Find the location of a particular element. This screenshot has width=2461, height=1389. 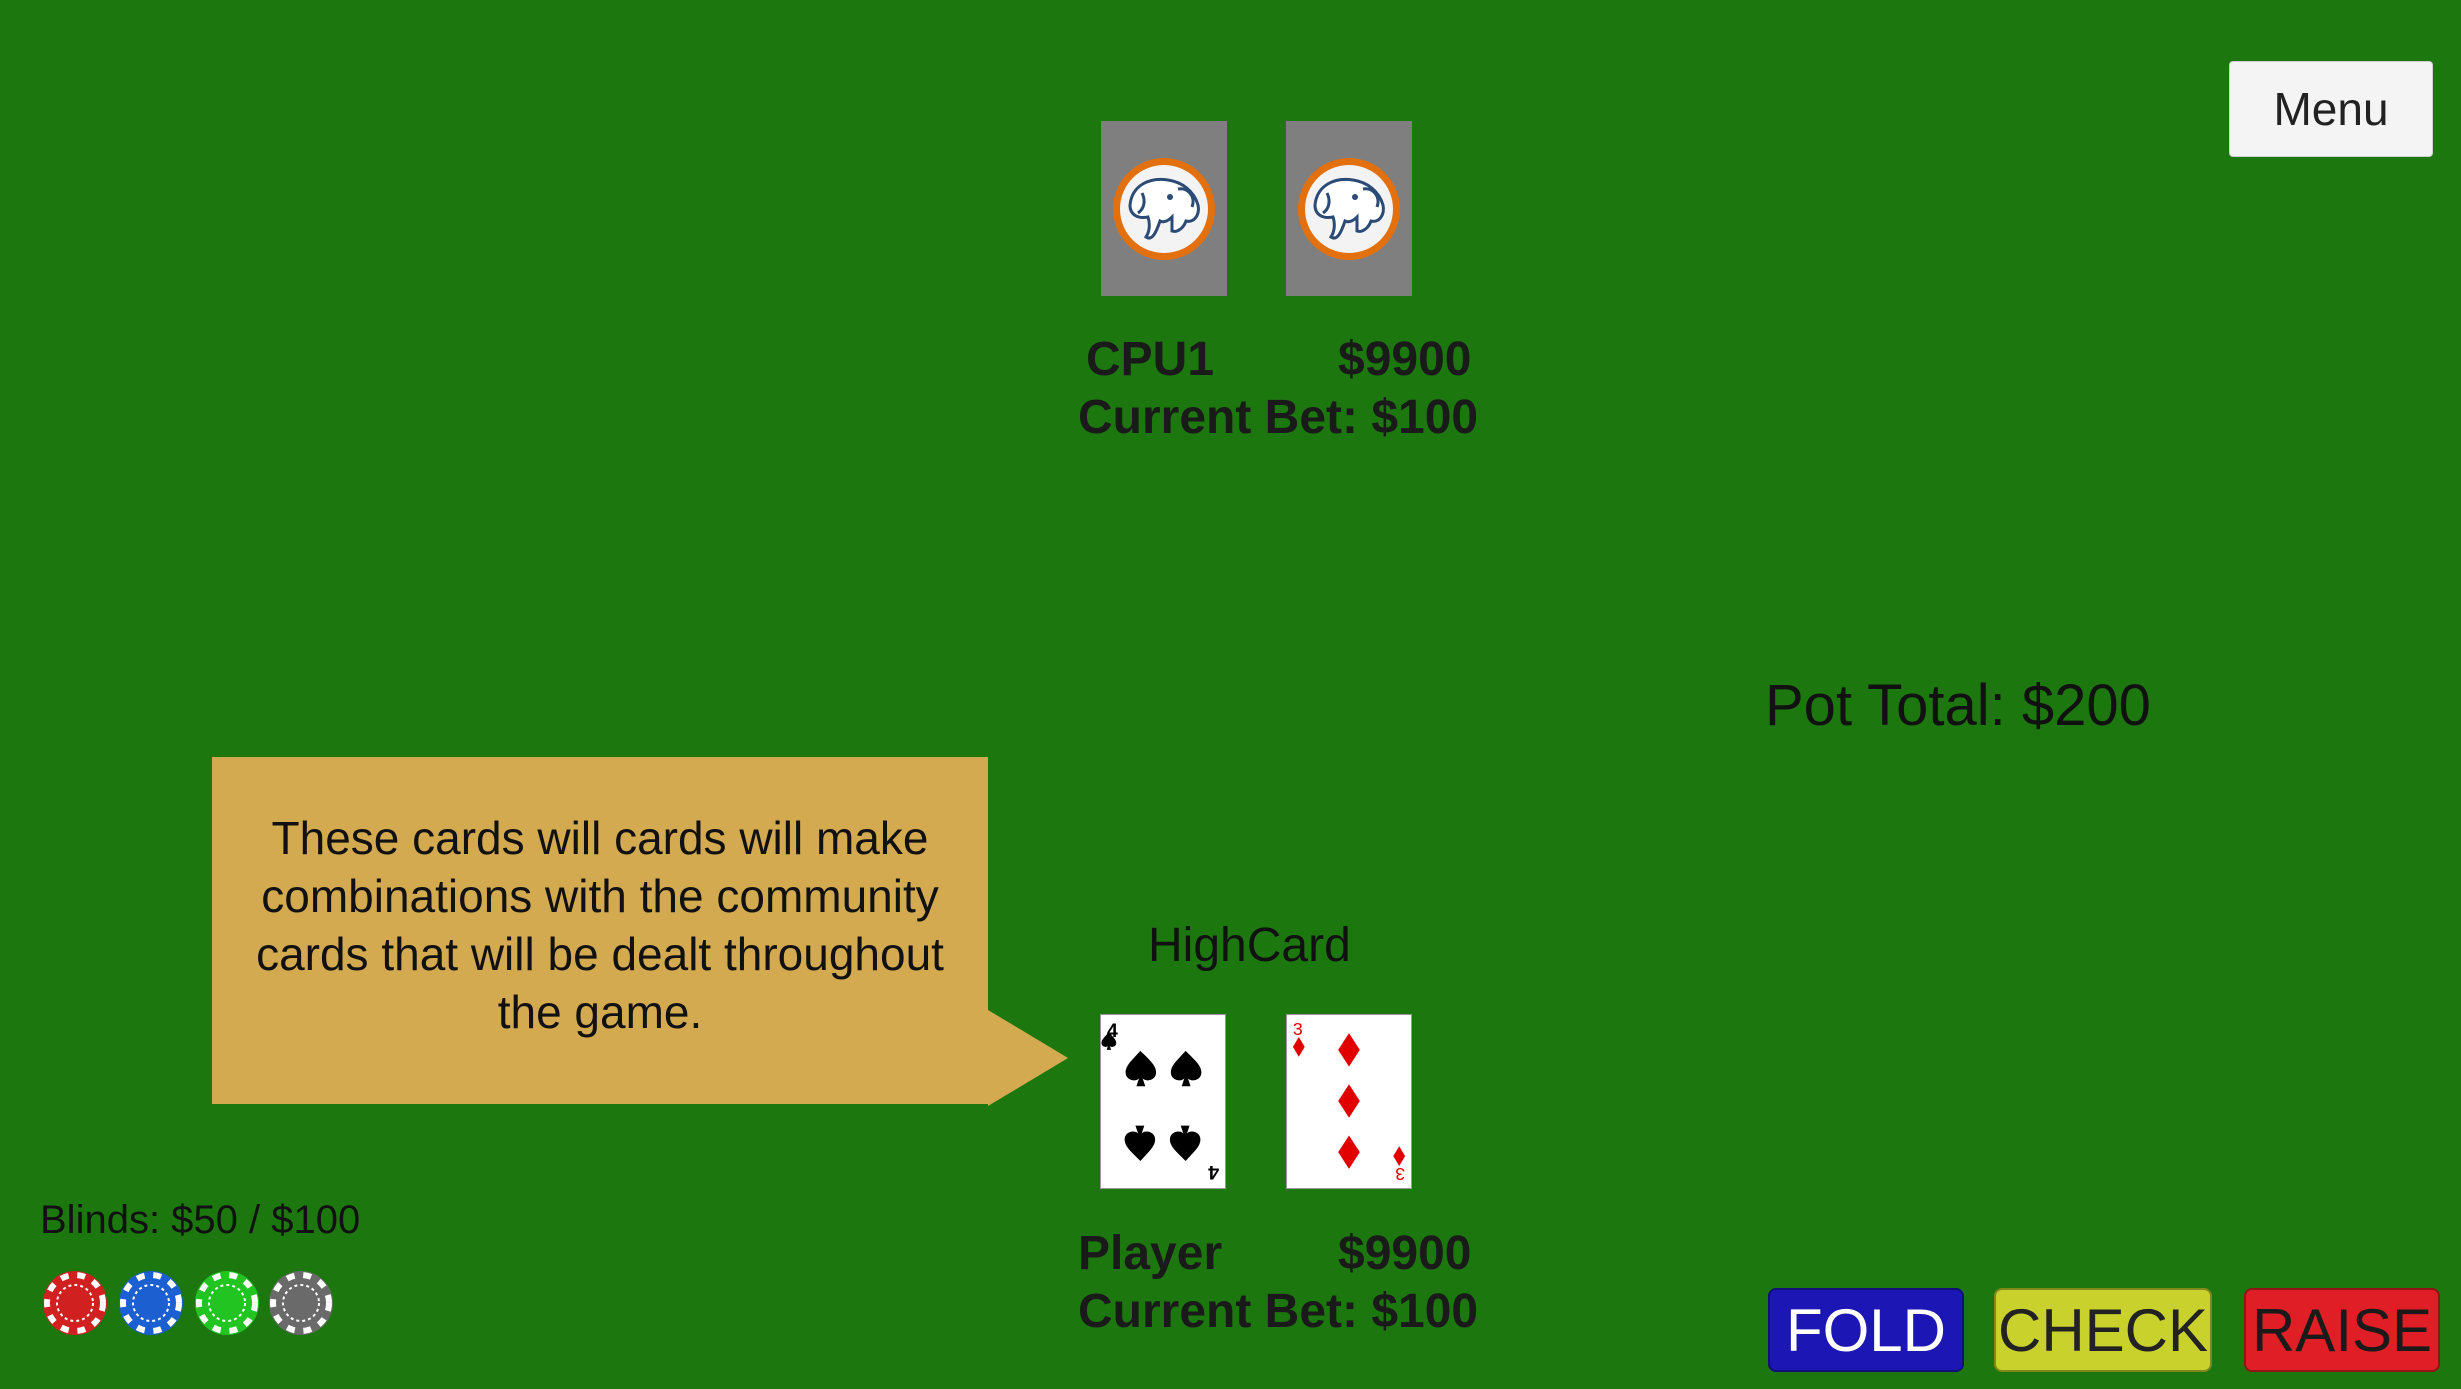

card-rank-top: 3 is located at coordinates (1298, 1029).